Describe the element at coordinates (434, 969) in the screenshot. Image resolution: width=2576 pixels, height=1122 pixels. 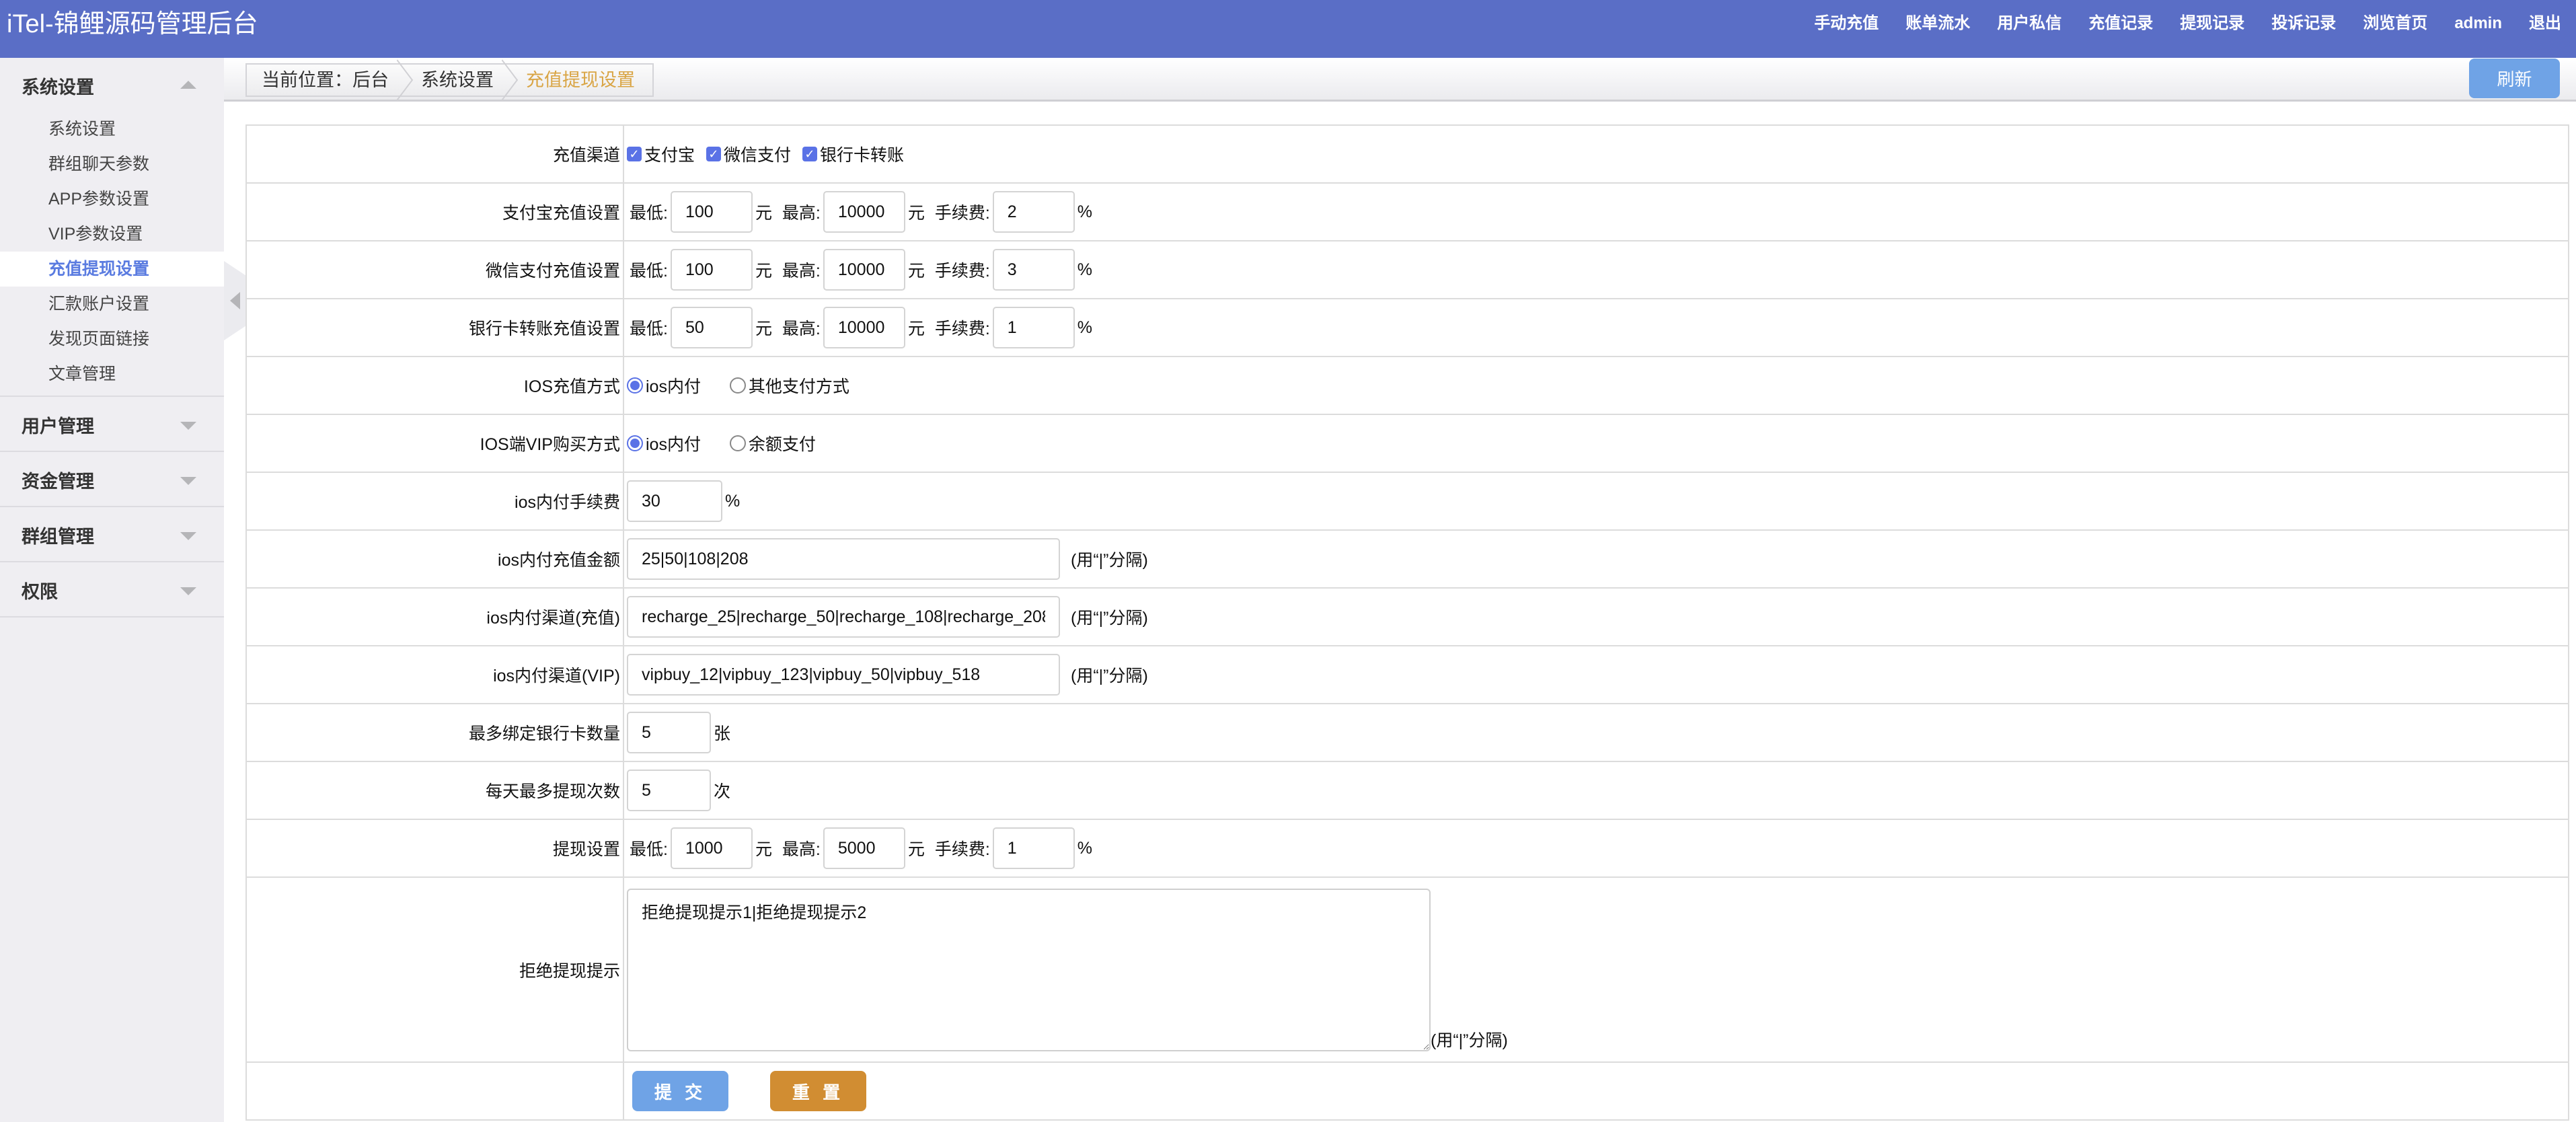
I see `field-label: 拒绝提现提示` at that location.